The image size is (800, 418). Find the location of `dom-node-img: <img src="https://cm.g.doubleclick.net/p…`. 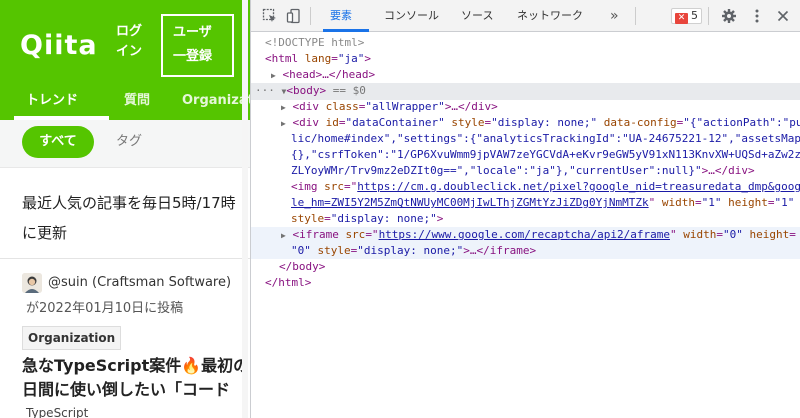

dom-node-img: <img src="https://cm.g.doubleclick.net/p… is located at coordinates (525, 187).